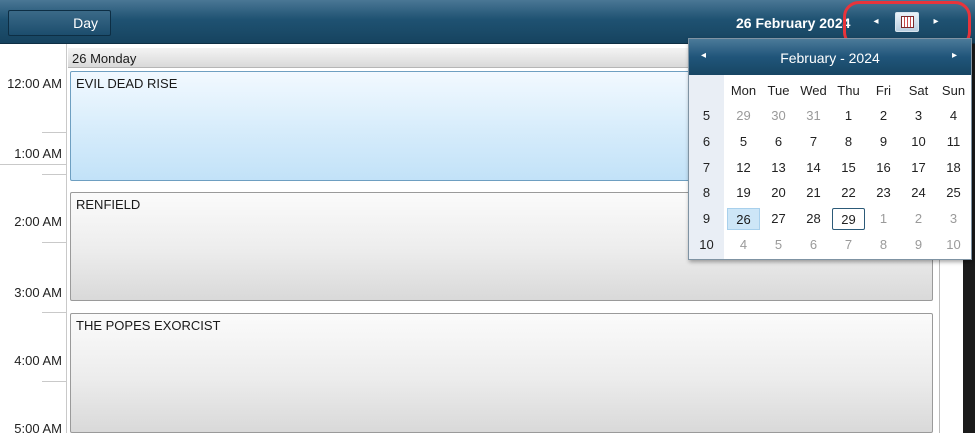 The width and height of the screenshot is (975, 433). What do you see at coordinates (743, 193) in the screenshot?
I see `calendar-day-cell: 19` at bounding box center [743, 193].